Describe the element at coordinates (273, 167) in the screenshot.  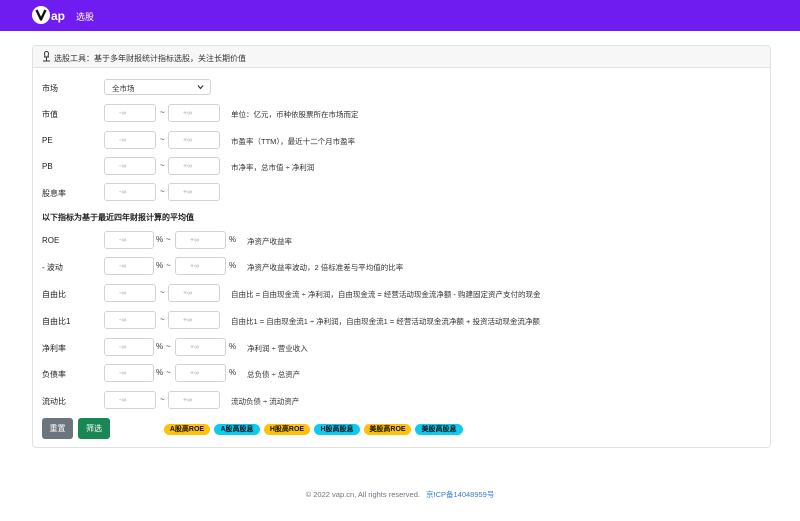
I see `pb-desc: 市净率，总市值 ÷ 净利润` at that location.